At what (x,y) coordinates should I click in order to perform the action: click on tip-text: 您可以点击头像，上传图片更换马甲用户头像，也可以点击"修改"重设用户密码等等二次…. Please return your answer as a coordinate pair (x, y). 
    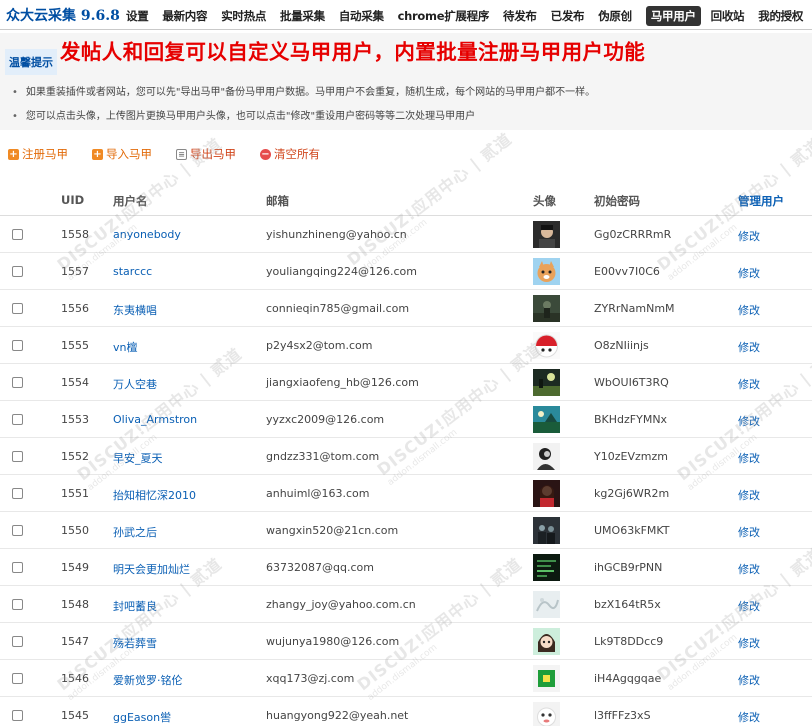
    Looking at the image, I should click on (250, 116).